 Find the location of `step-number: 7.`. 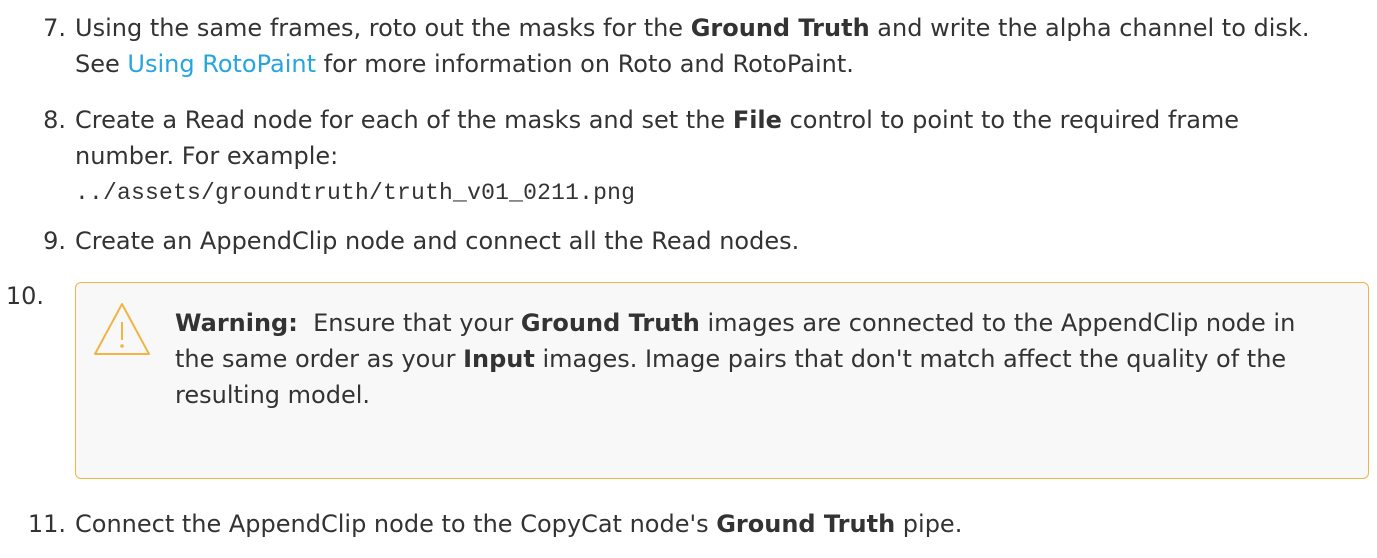

step-number: 7. is located at coordinates (54, 28).